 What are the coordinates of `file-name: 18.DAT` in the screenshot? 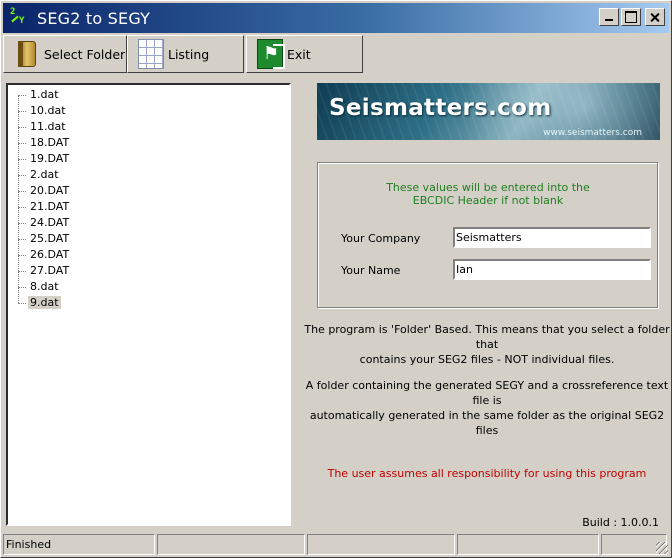 It's located at (50, 142).